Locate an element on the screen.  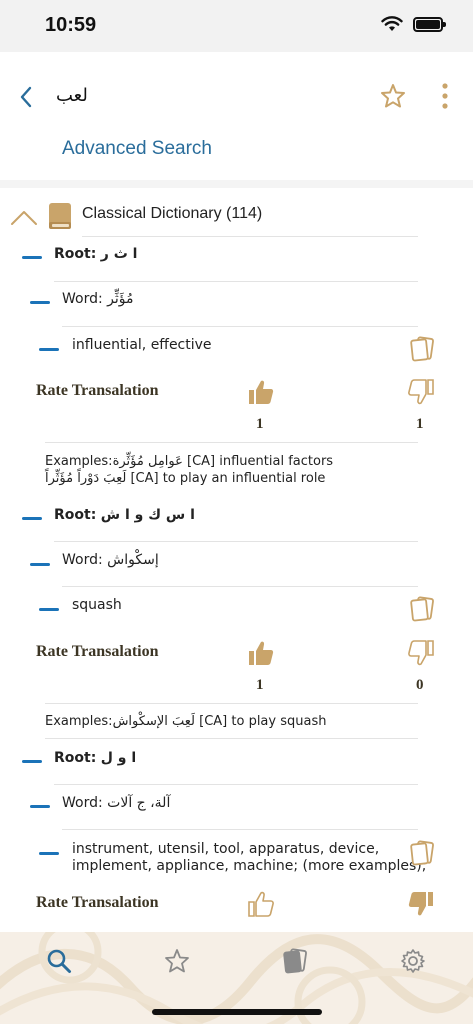
battery-icon is located at coordinates (429, 24).